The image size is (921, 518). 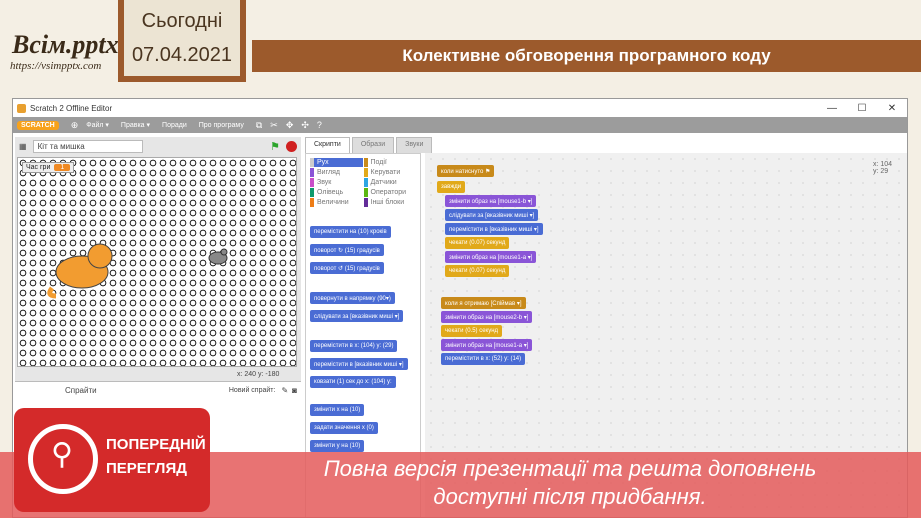 I want to click on menu-tips: Поради, so click(x=174, y=125).